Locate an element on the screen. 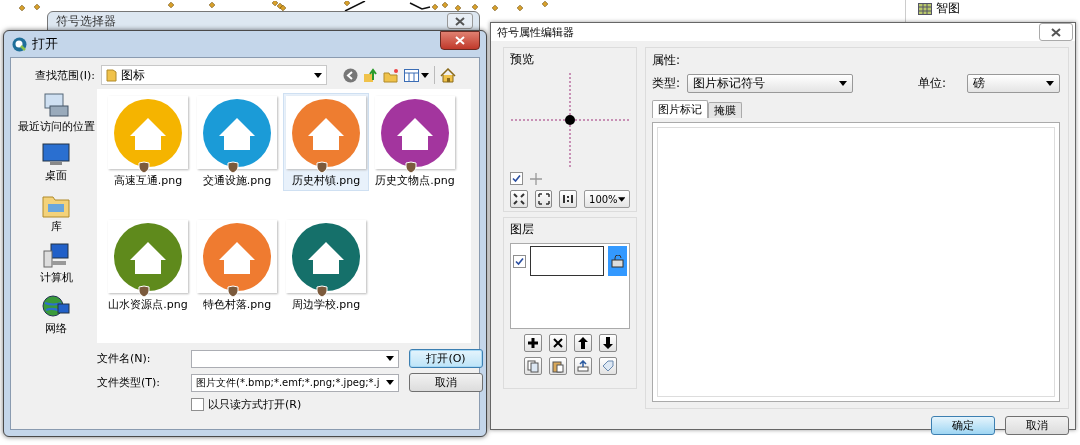 The width and height of the screenshot is (1080, 445). tree-item: 智图 is located at coordinates (948, 8).